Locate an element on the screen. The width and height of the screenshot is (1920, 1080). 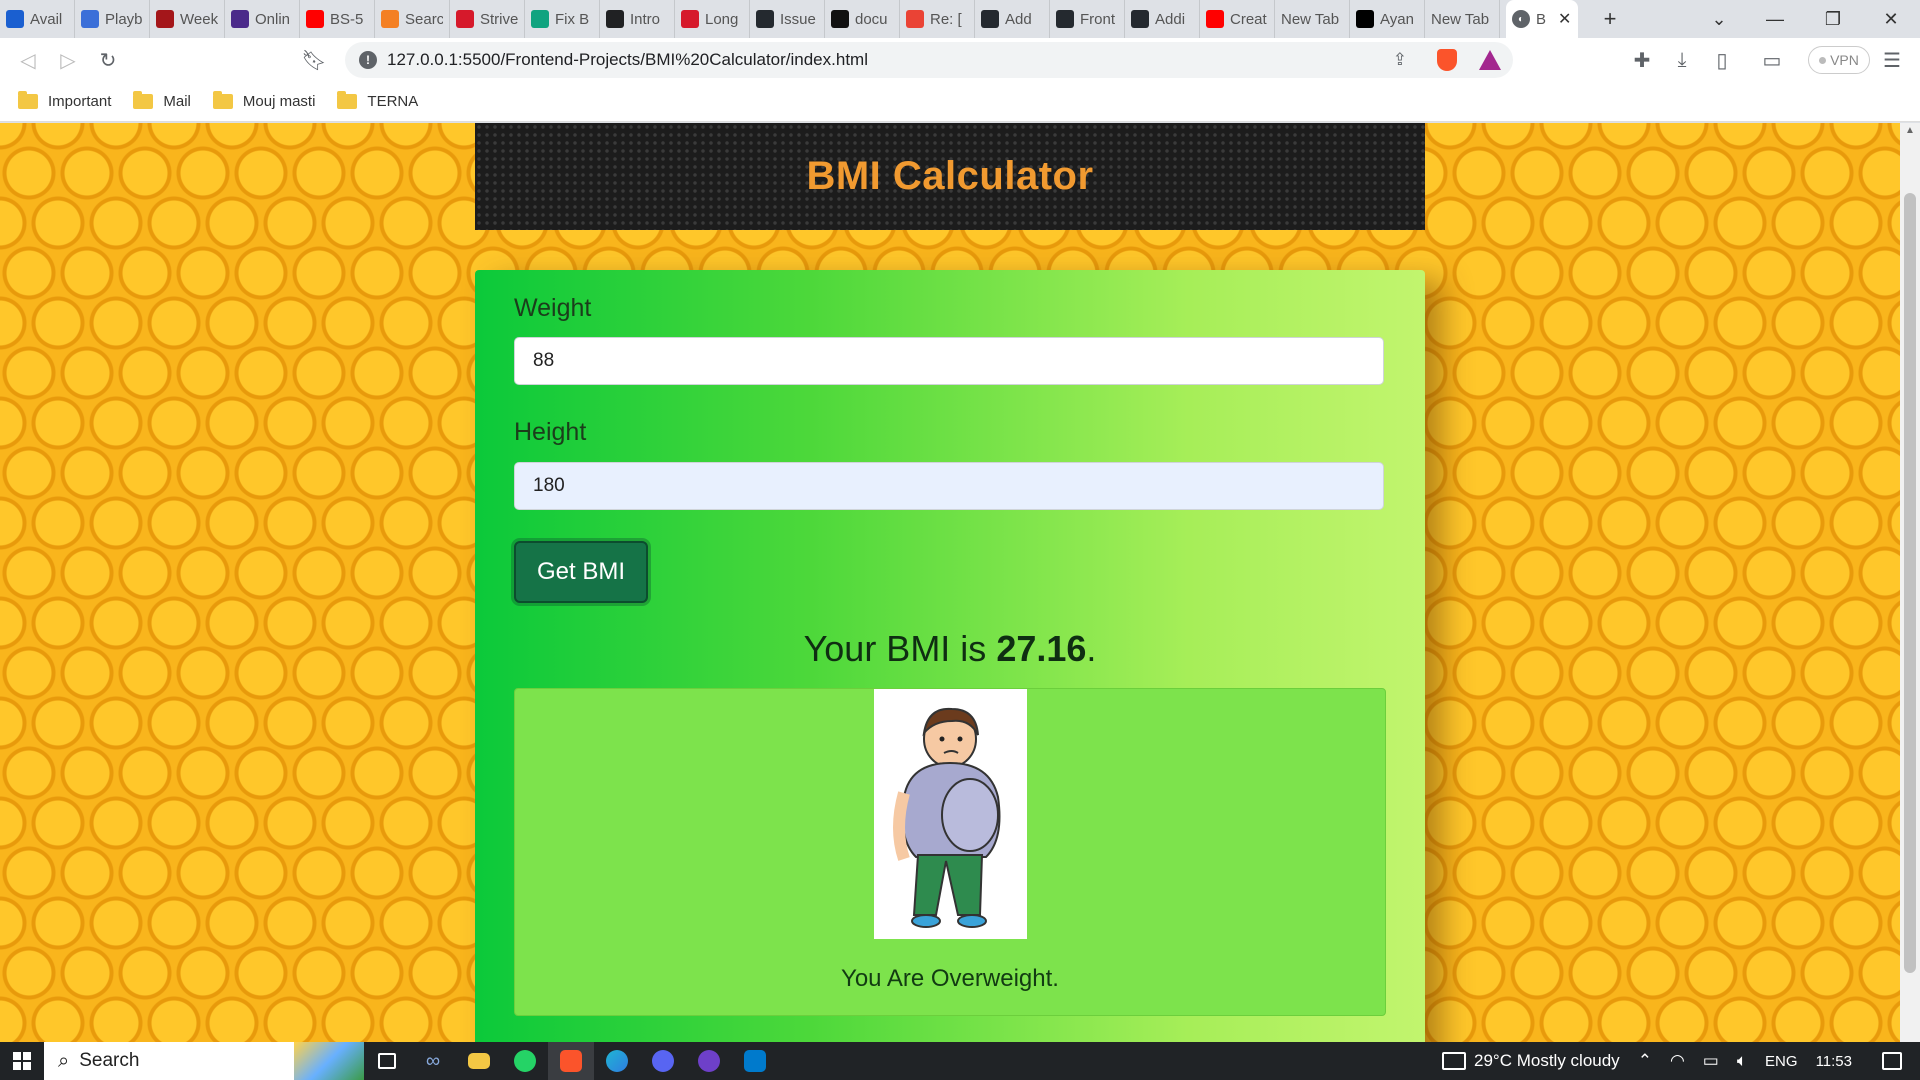
reload-icon: ↻ is located at coordinates (108, 60).